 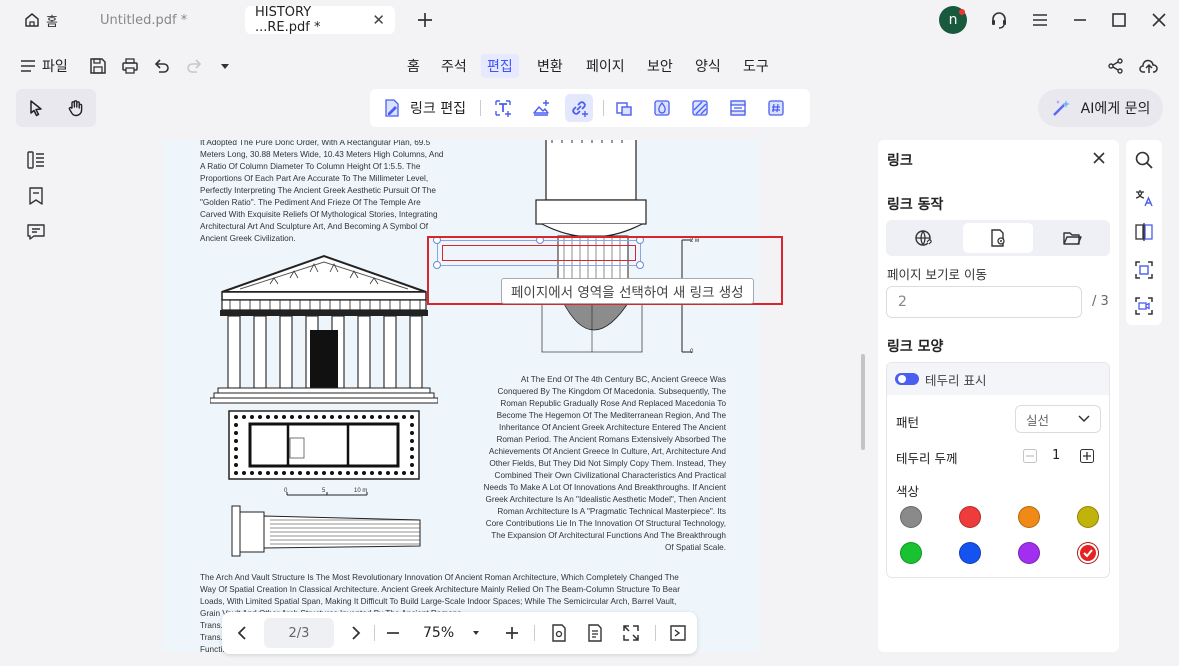 What do you see at coordinates (454, 66) in the screenshot?
I see `menu-annotate: 주석` at bounding box center [454, 66].